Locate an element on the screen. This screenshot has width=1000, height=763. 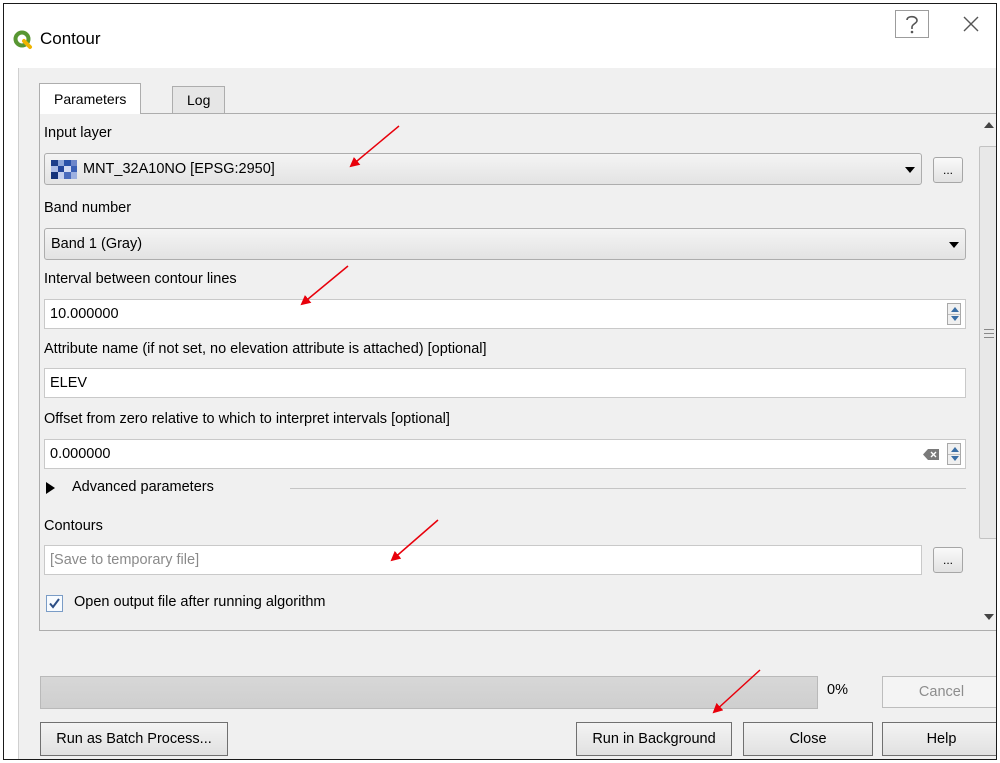
qgis-logo-icon is located at coordinates (22, 39).